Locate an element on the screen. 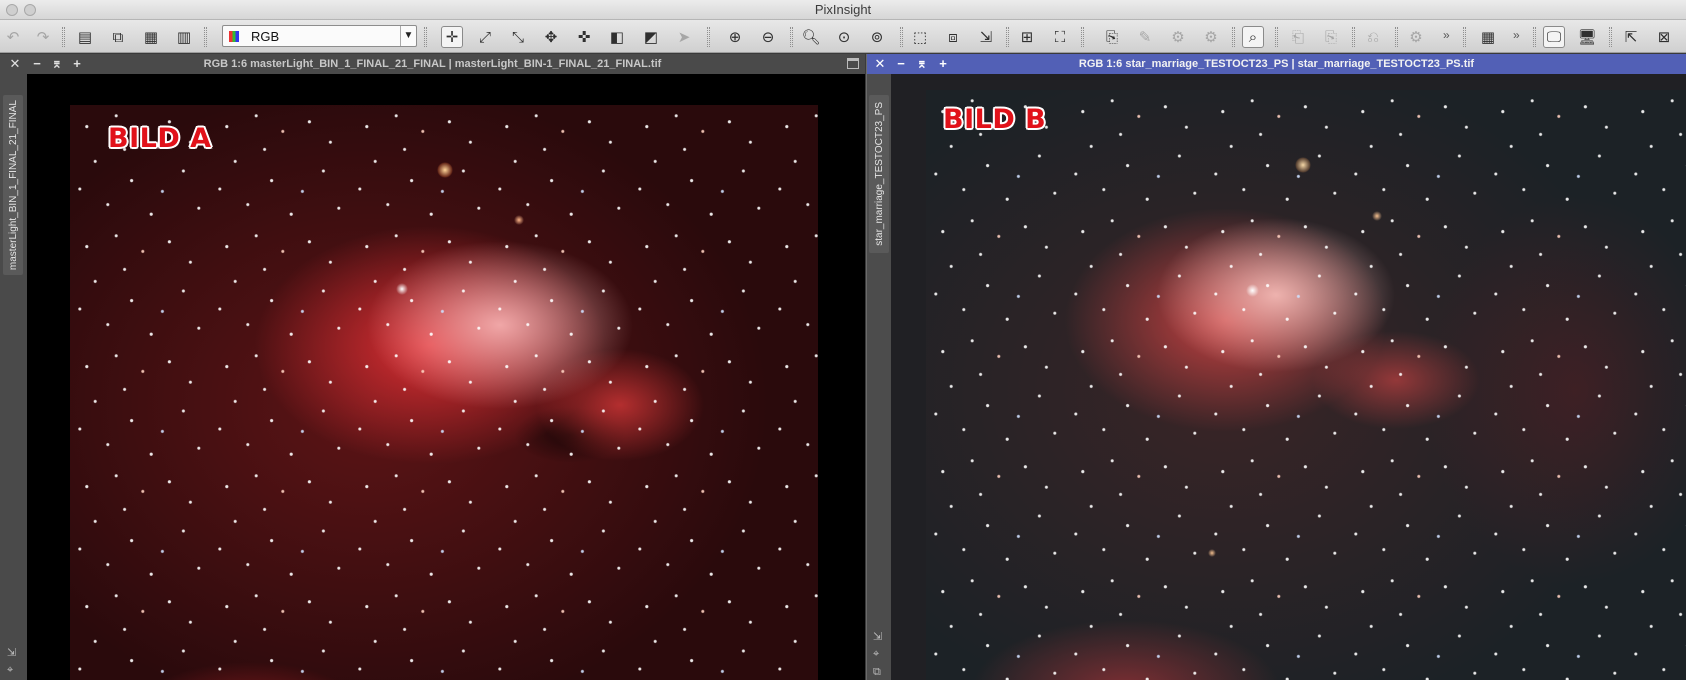 Image resolution: width=1686 pixels, height=680 pixels. app-title: PixInsight is located at coordinates (843, 9).